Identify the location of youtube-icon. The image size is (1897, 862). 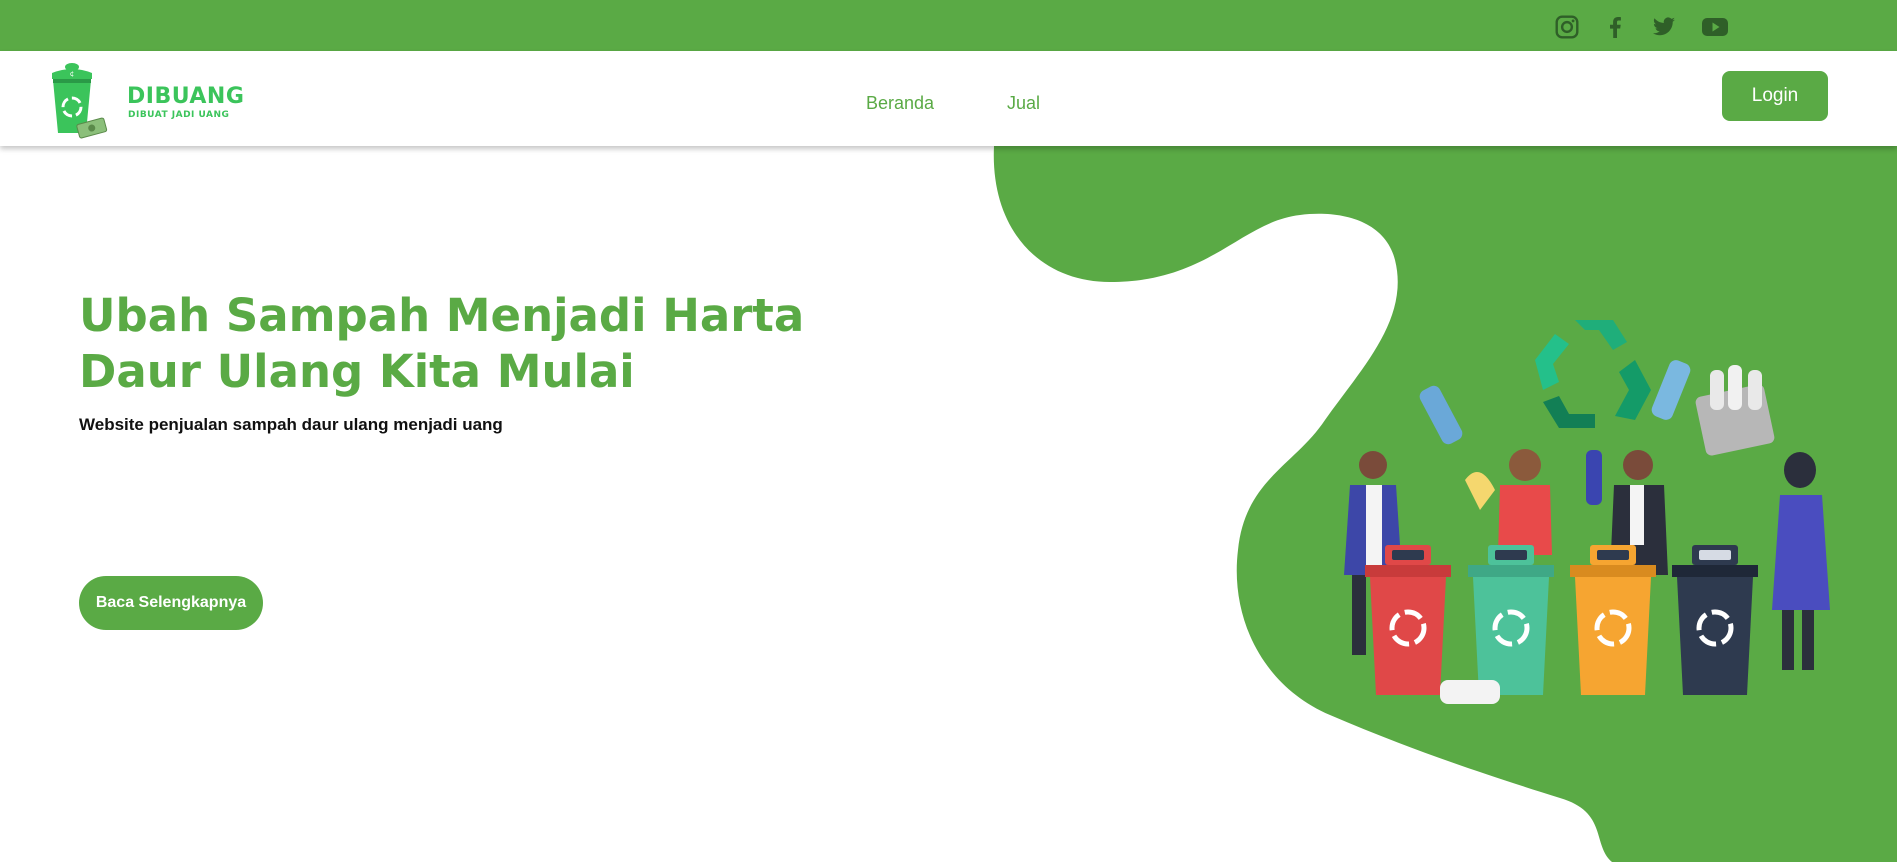
(1715, 27).